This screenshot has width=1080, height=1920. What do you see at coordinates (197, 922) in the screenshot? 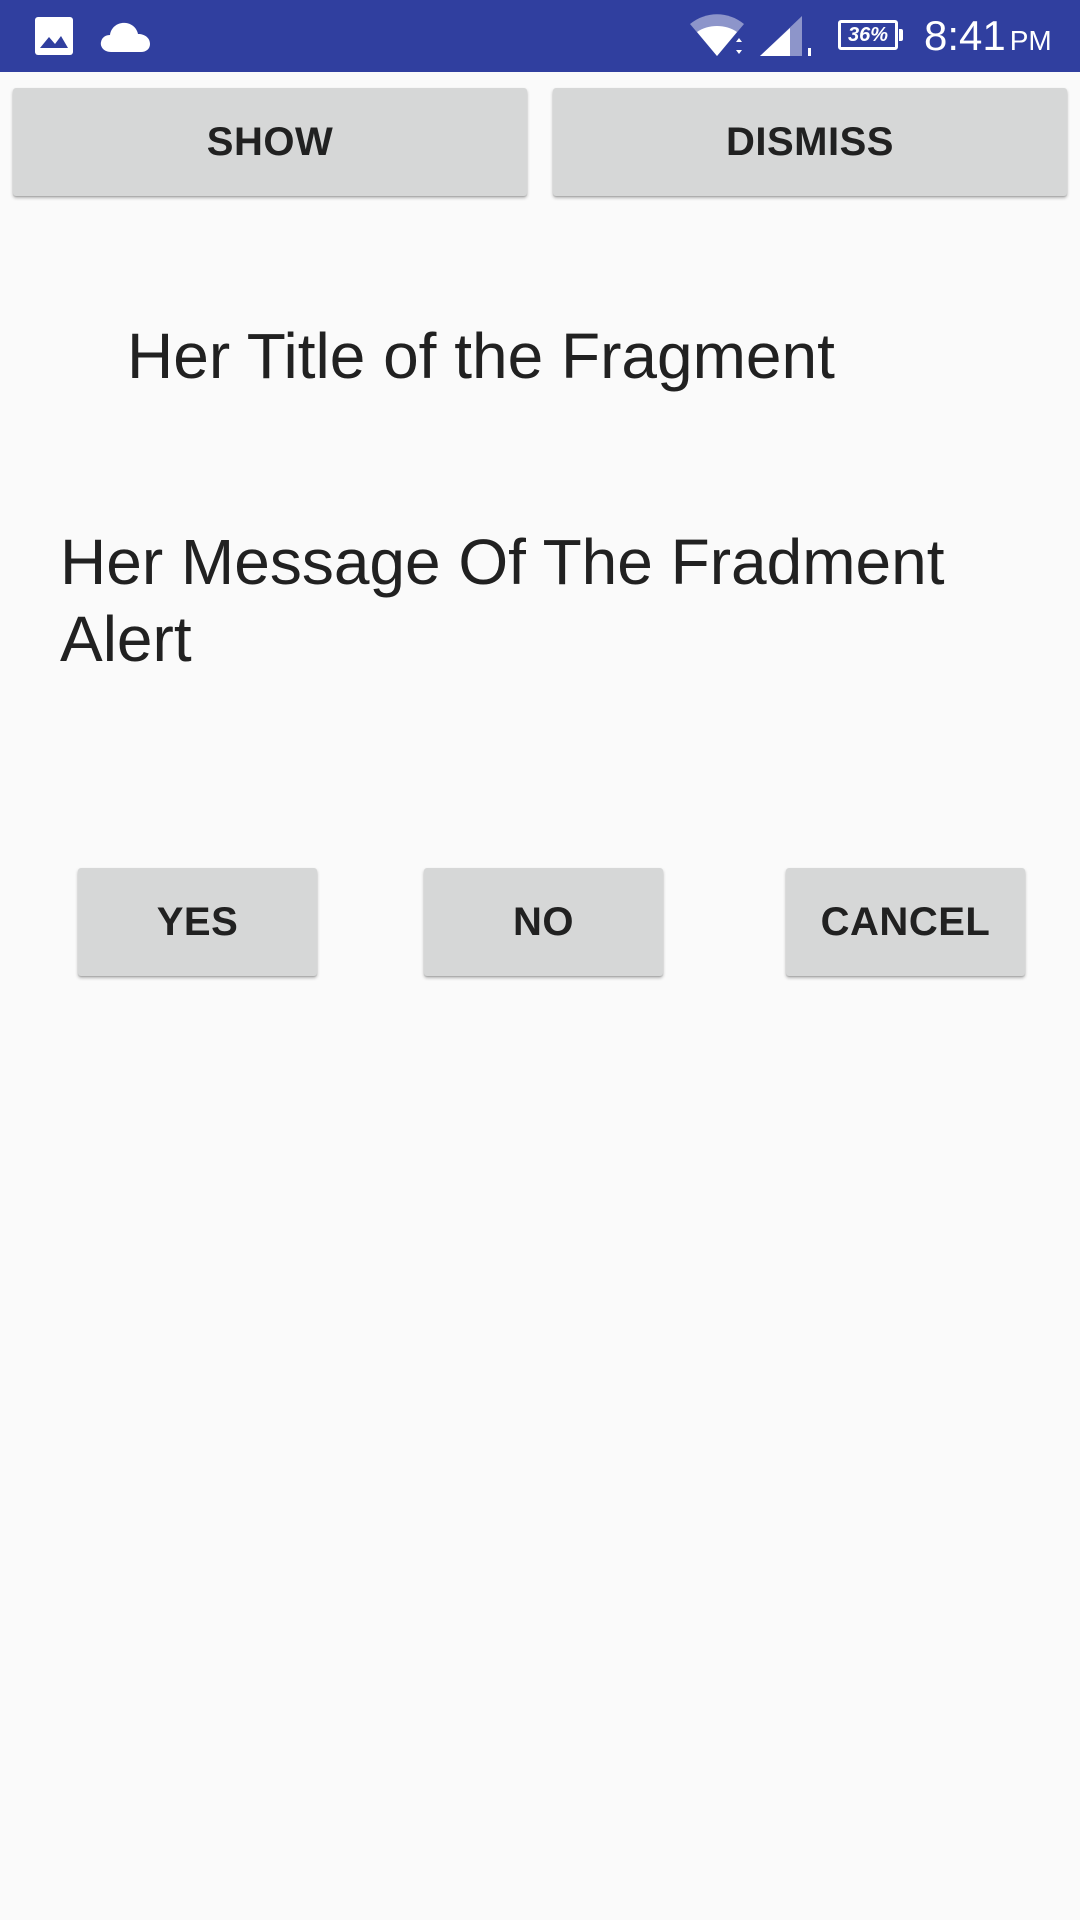
I see `yes-button: YES` at bounding box center [197, 922].